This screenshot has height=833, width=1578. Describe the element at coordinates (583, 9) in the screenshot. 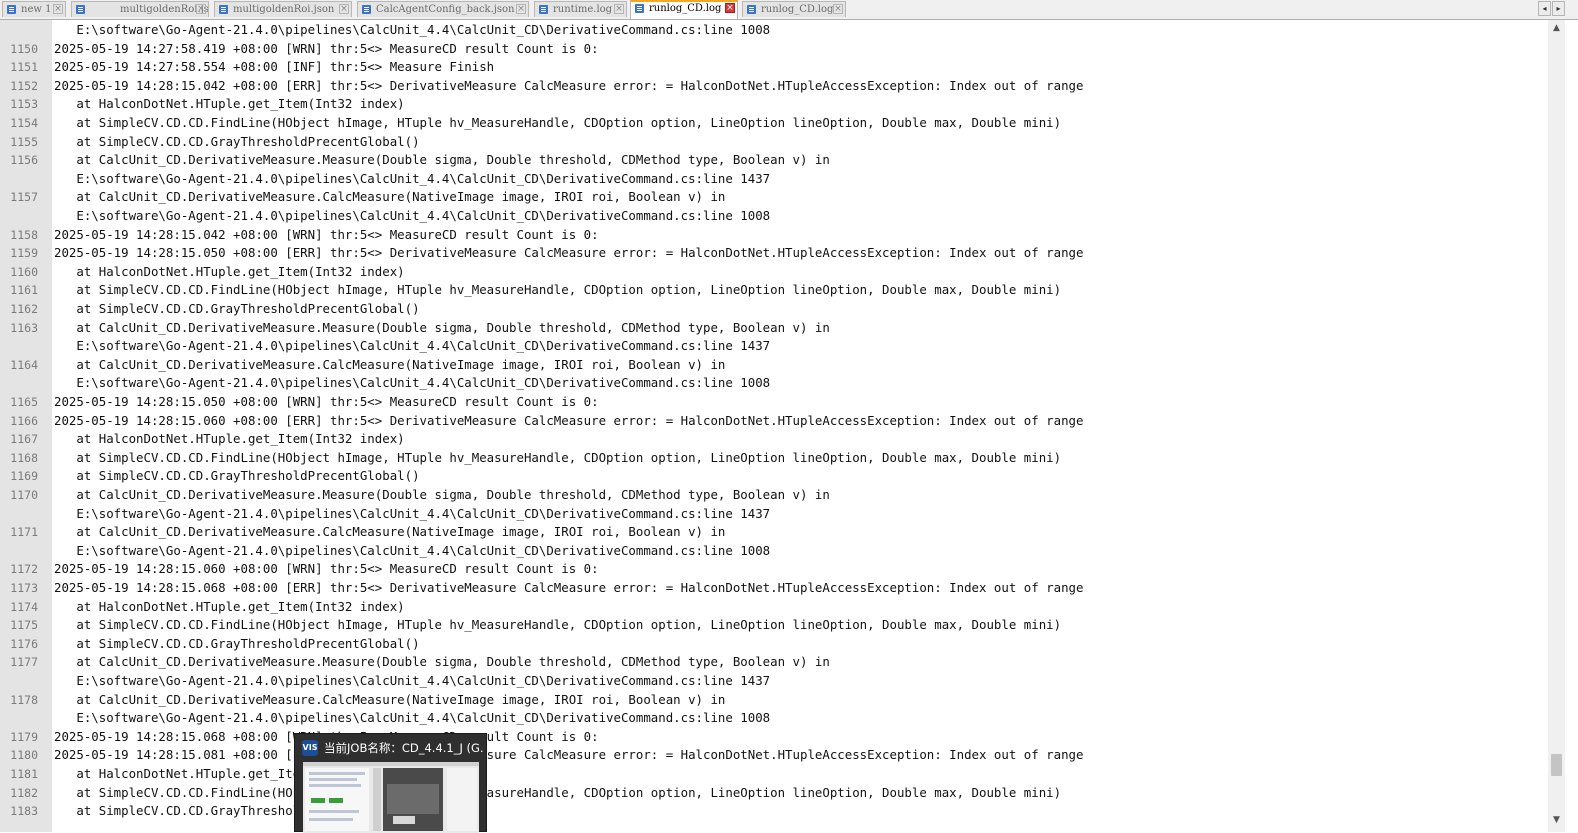

I see `tab-label: runtime.log` at that location.